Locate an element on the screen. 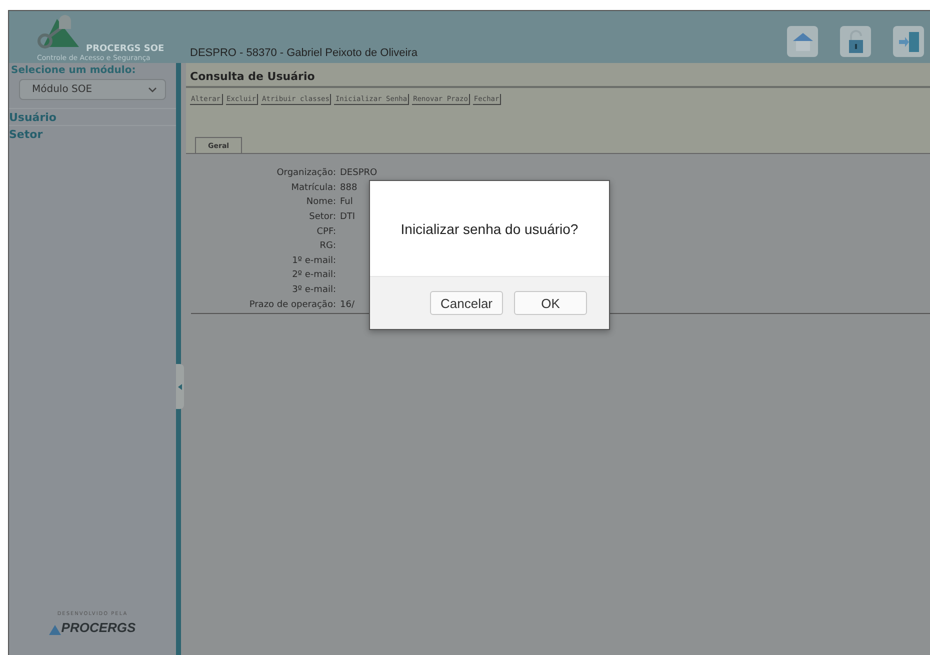 The height and width of the screenshot is (655, 930). page-title: Consulta de Usuário is located at coordinates (253, 76).